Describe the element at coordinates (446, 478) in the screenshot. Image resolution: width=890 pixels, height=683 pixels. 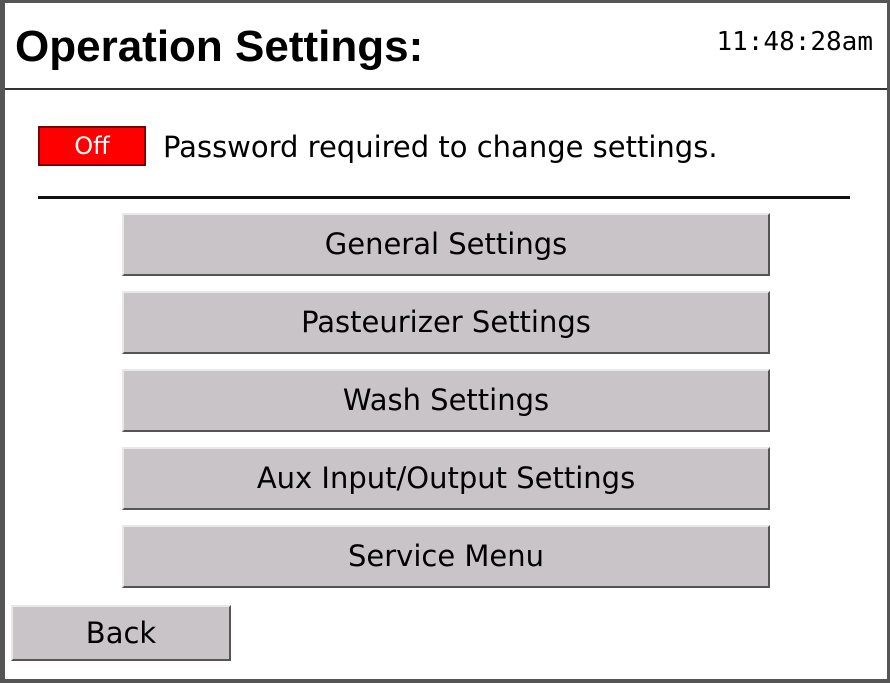
I see `aux-input-output-settings-button: Aux Input/Output Settings` at that location.